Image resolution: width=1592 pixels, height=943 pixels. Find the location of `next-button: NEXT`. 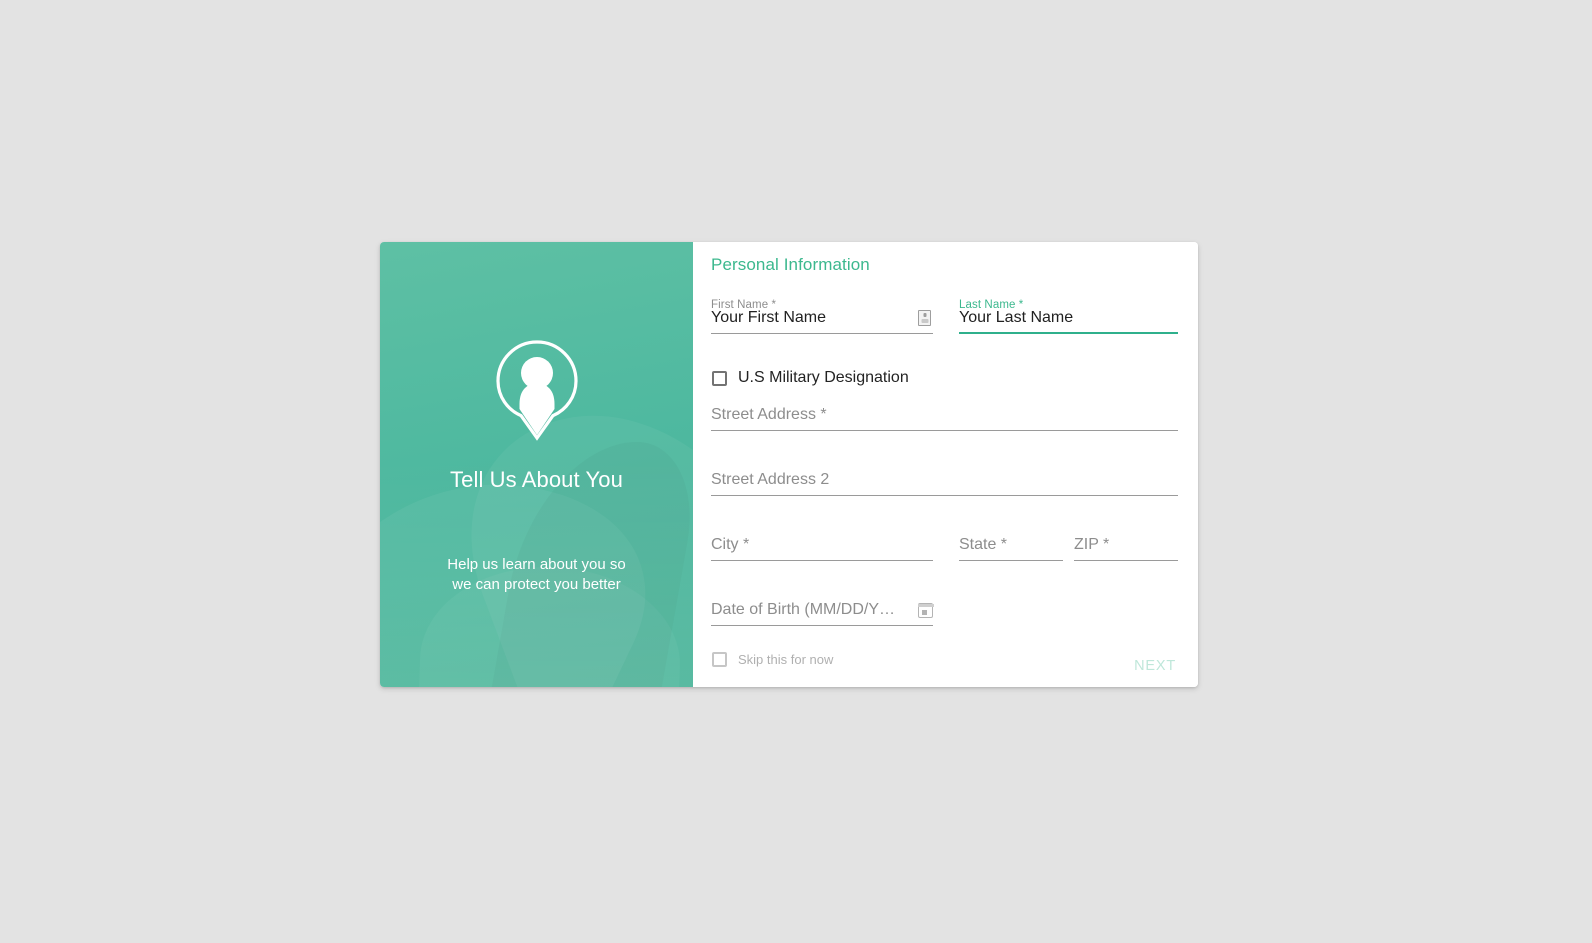

next-button: NEXT is located at coordinates (1155, 666).